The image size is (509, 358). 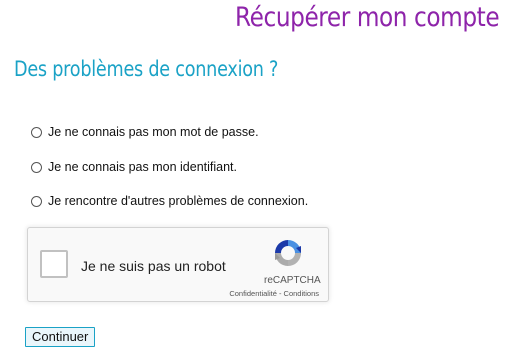 I want to click on recaptcha-checkbox, so click(x=54, y=264).